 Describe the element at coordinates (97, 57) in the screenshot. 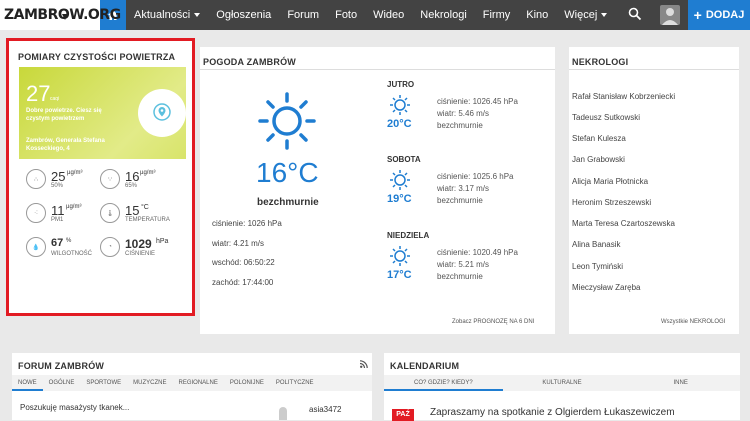

I see `panel-title: POMIARY CZYSTOŚCI POWIETRZA` at that location.